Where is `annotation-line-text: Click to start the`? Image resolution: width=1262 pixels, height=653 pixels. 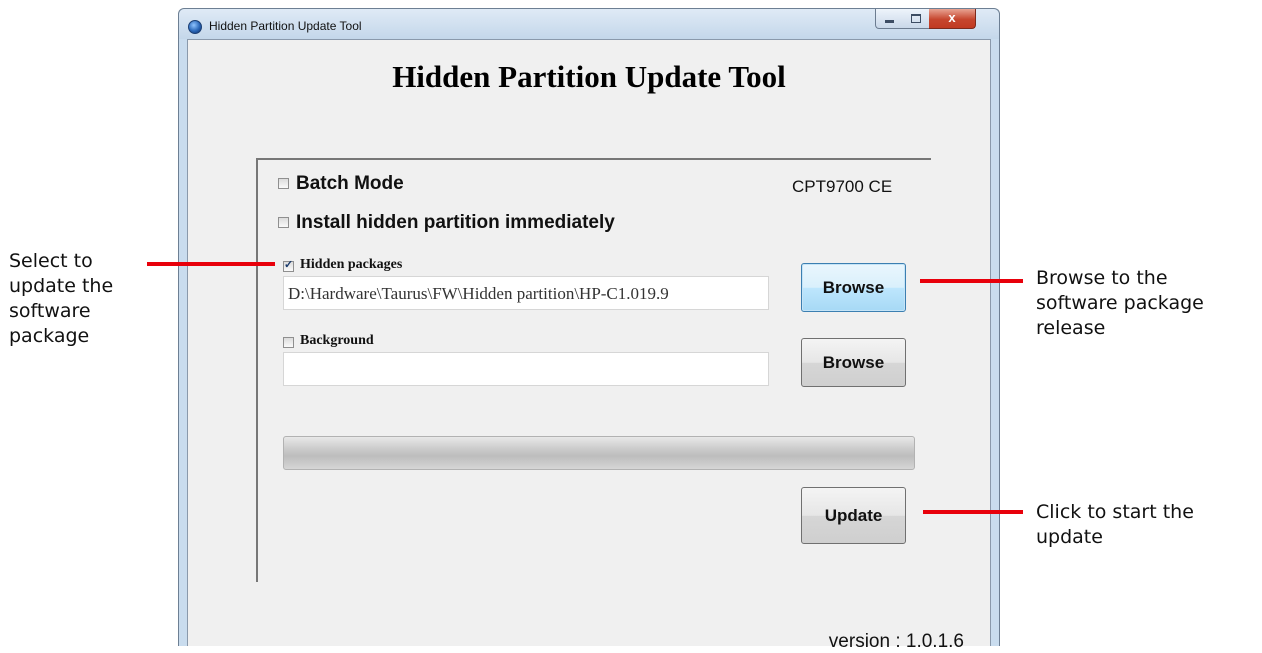 annotation-line-text: Click to start the is located at coordinates (1115, 512).